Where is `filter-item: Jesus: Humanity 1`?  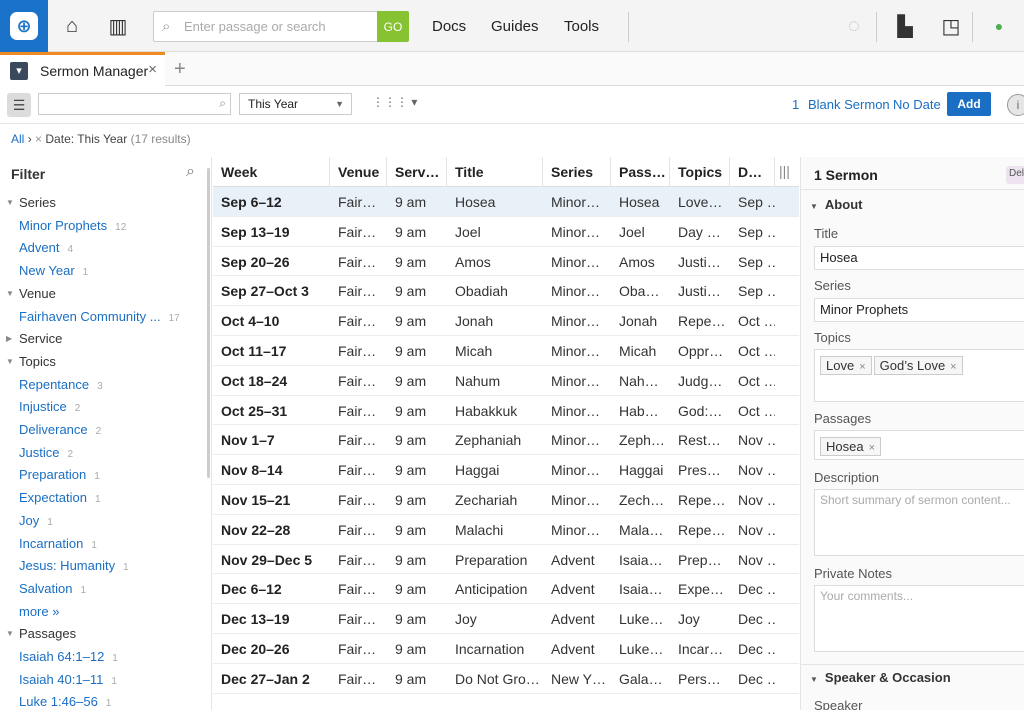
filter-item: Jesus: Humanity 1 is located at coordinates (74, 568).